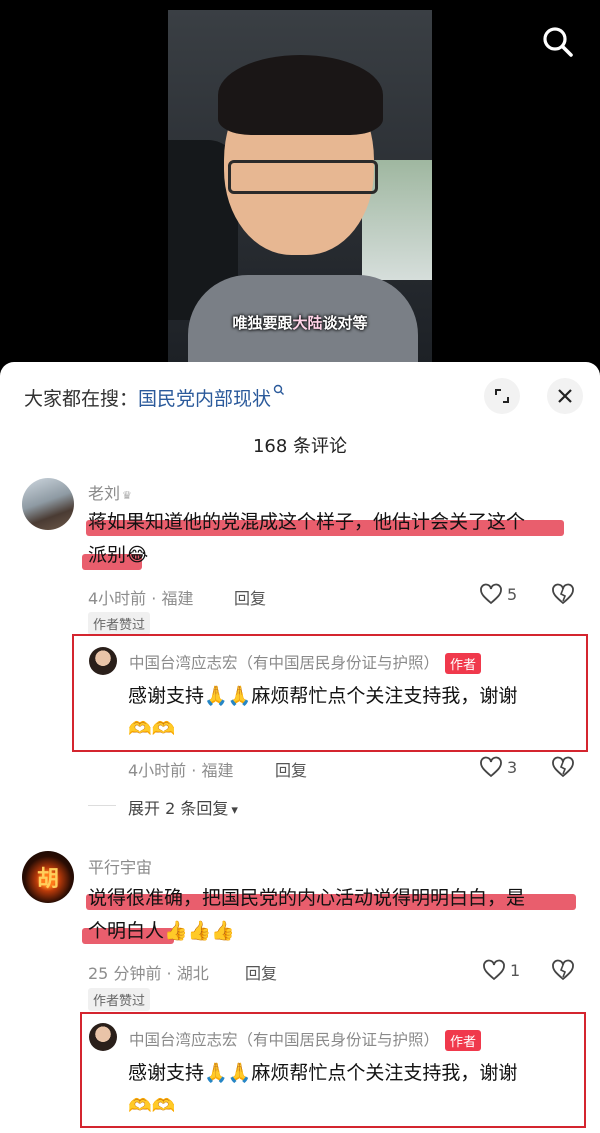 This screenshot has width=600, height=1133. What do you see at coordinates (303, 177) in the screenshot?
I see `speaker-glasses` at bounding box center [303, 177].